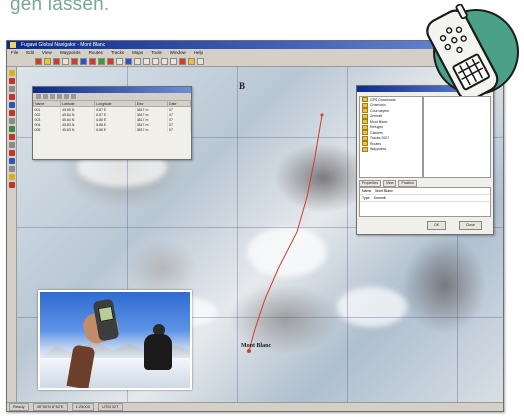  Describe the element at coordinates (96, 52) in the screenshot. I see `menu-routes: Routes` at that location.